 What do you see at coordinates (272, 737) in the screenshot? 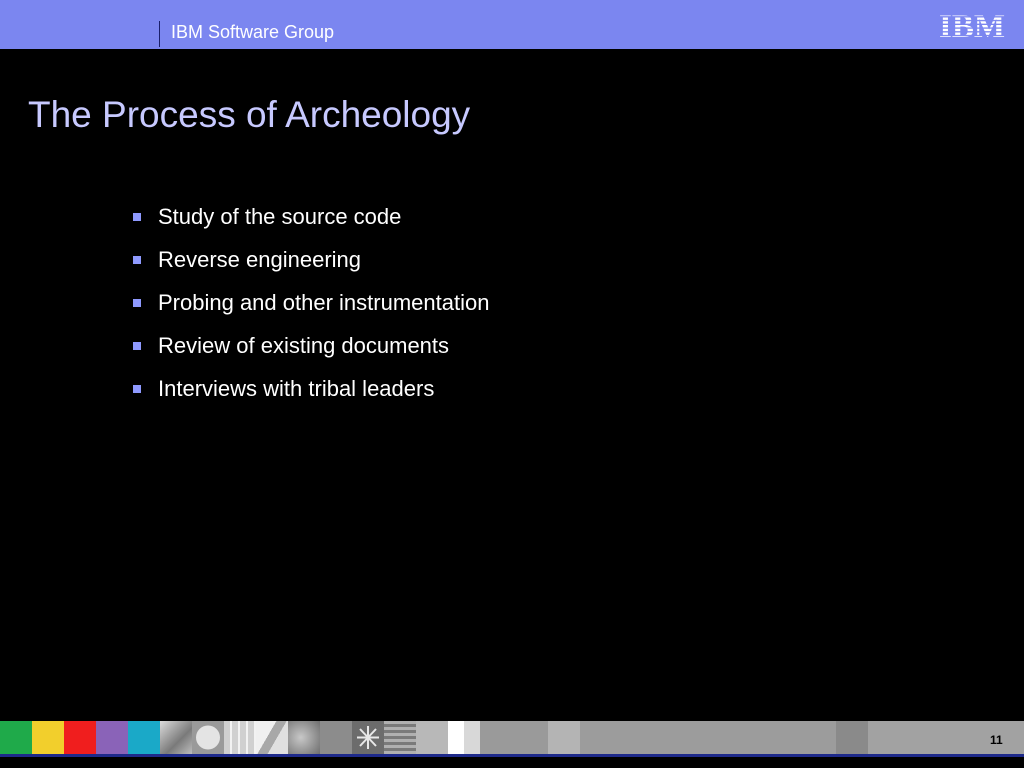
I see `footer-tile-building` at bounding box center [272, 737].